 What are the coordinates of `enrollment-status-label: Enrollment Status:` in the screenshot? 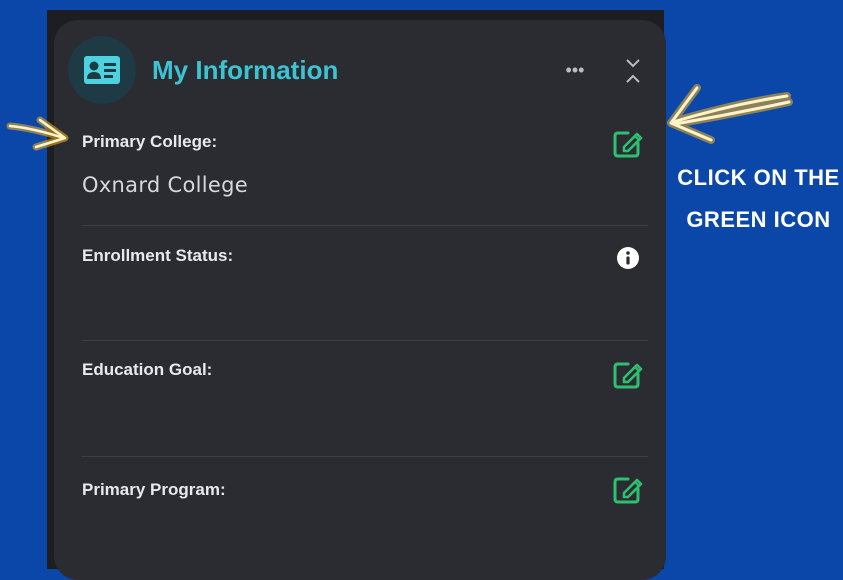 It's located at (158, 255).